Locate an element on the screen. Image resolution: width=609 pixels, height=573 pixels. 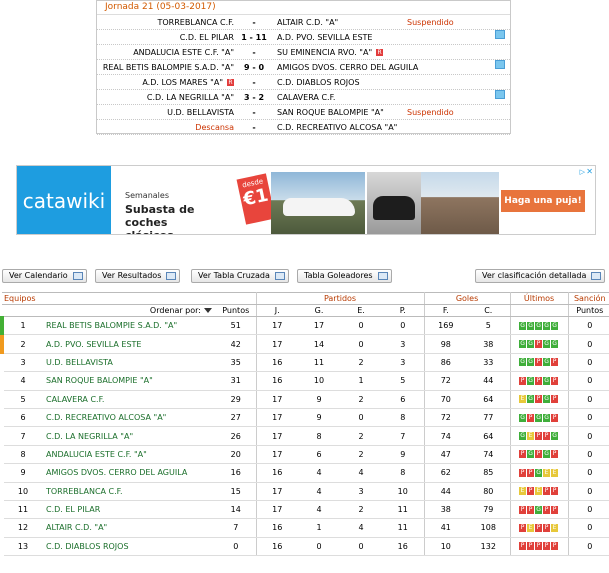
sort-label: Ordenar por: is located at coordinates (175, 310).